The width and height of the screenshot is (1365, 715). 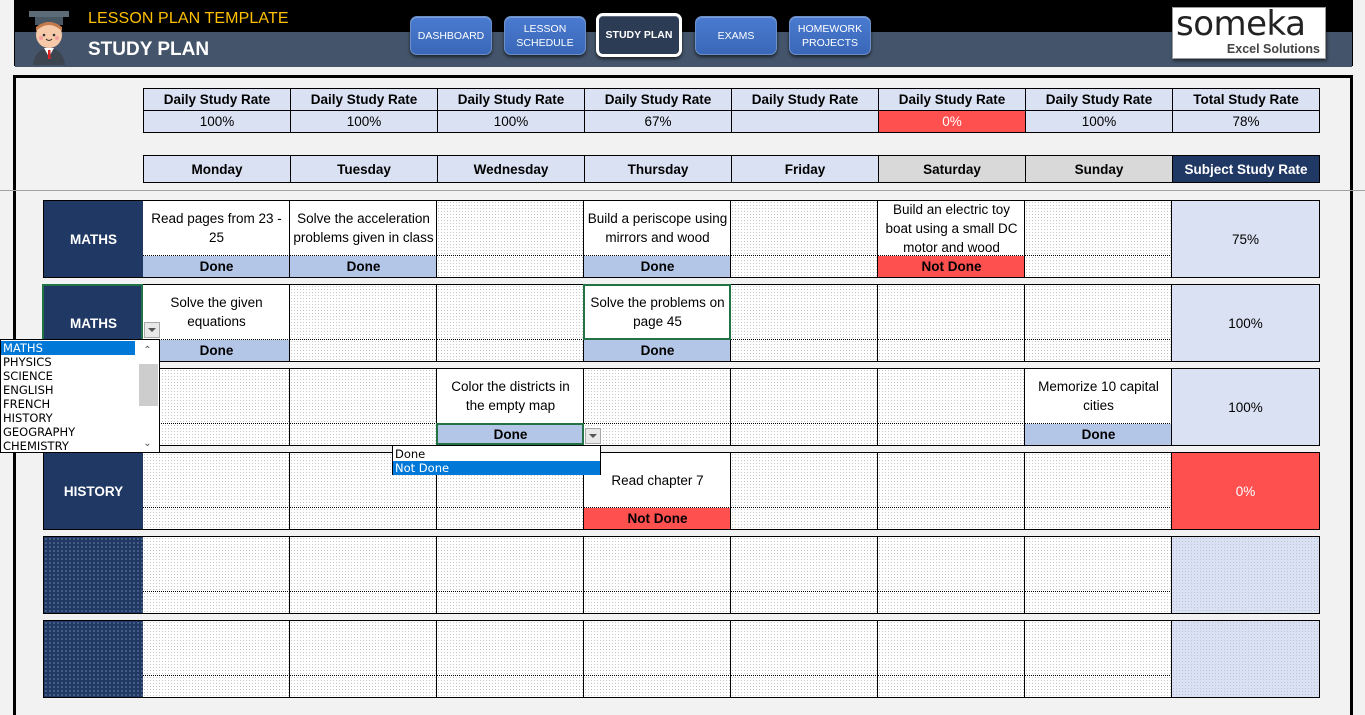 What do you see at coordinates (657, 228) in the screenshot?
I see `task-cell: Build a periscope using mirrors and wood` at bounding box center [657, 228].